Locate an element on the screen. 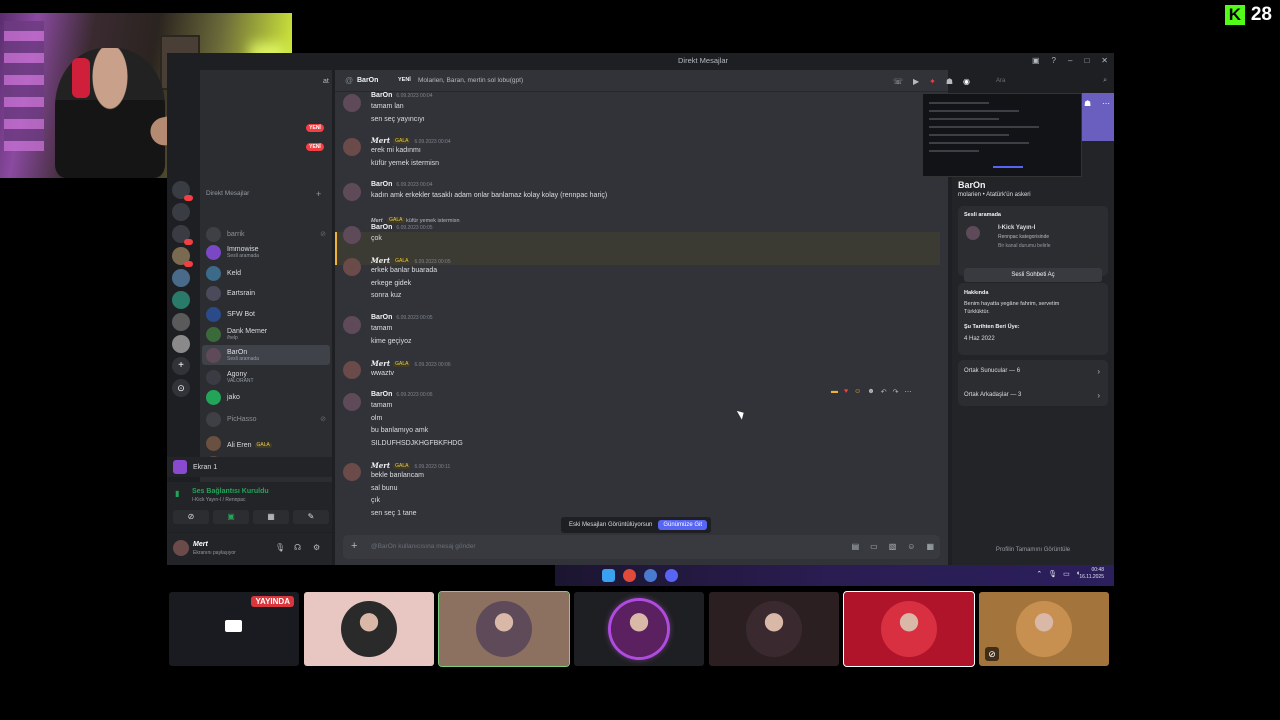  gif-icon: ▭ is located at coordinates (874, 546).